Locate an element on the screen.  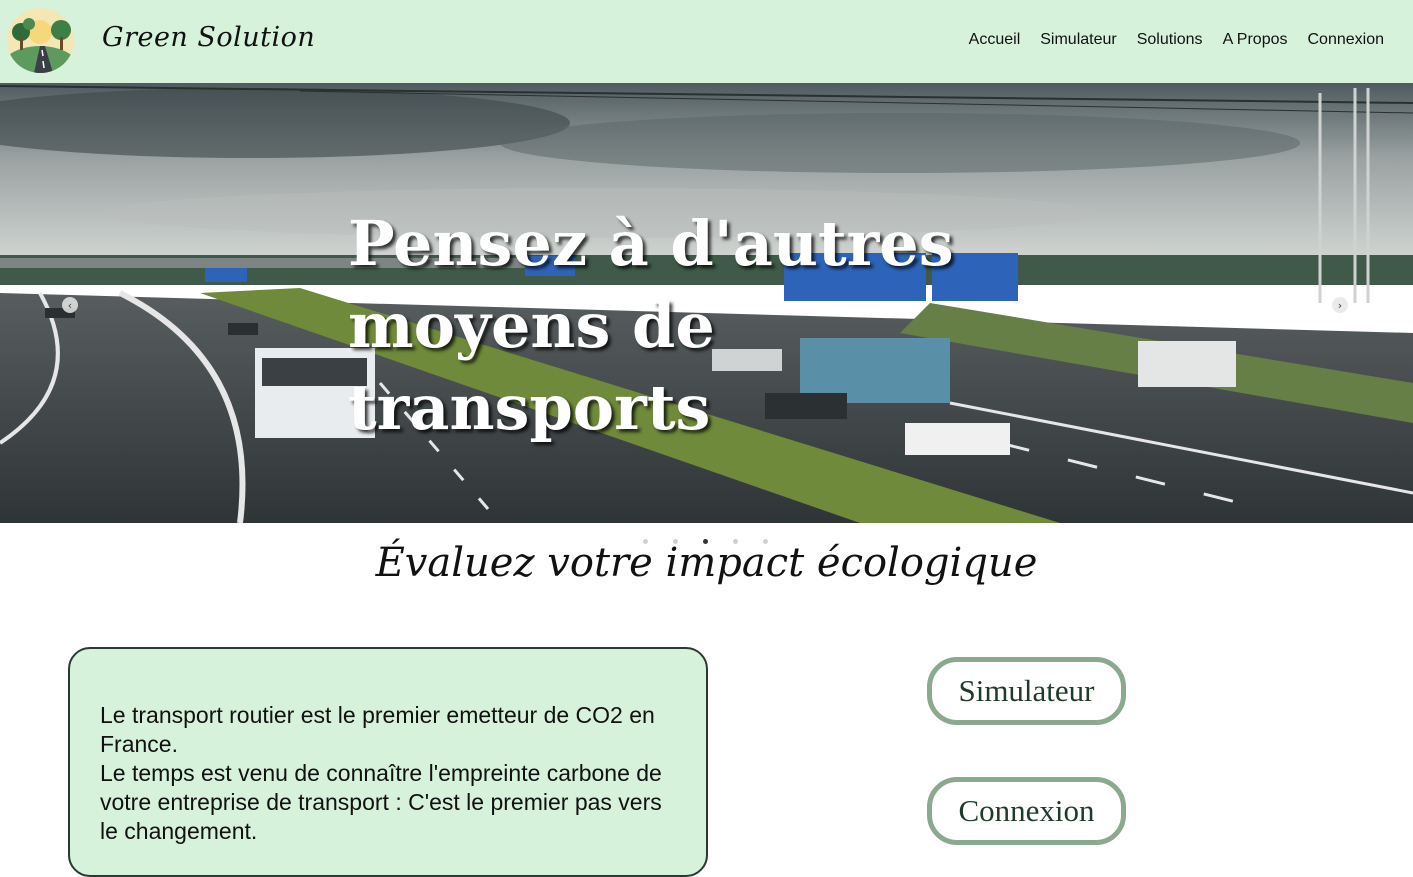
carousel-next-button: › is located at coordinates (1340, 305).